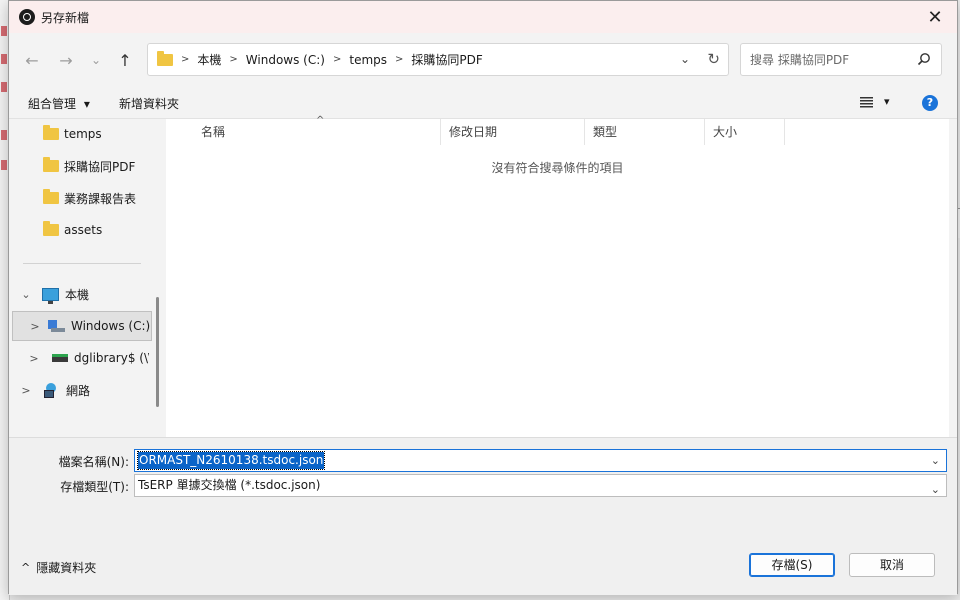 This screenshot has height=600, width=960. I want to click on filetype-label: 存檔類型(T):, so click(94, 487).